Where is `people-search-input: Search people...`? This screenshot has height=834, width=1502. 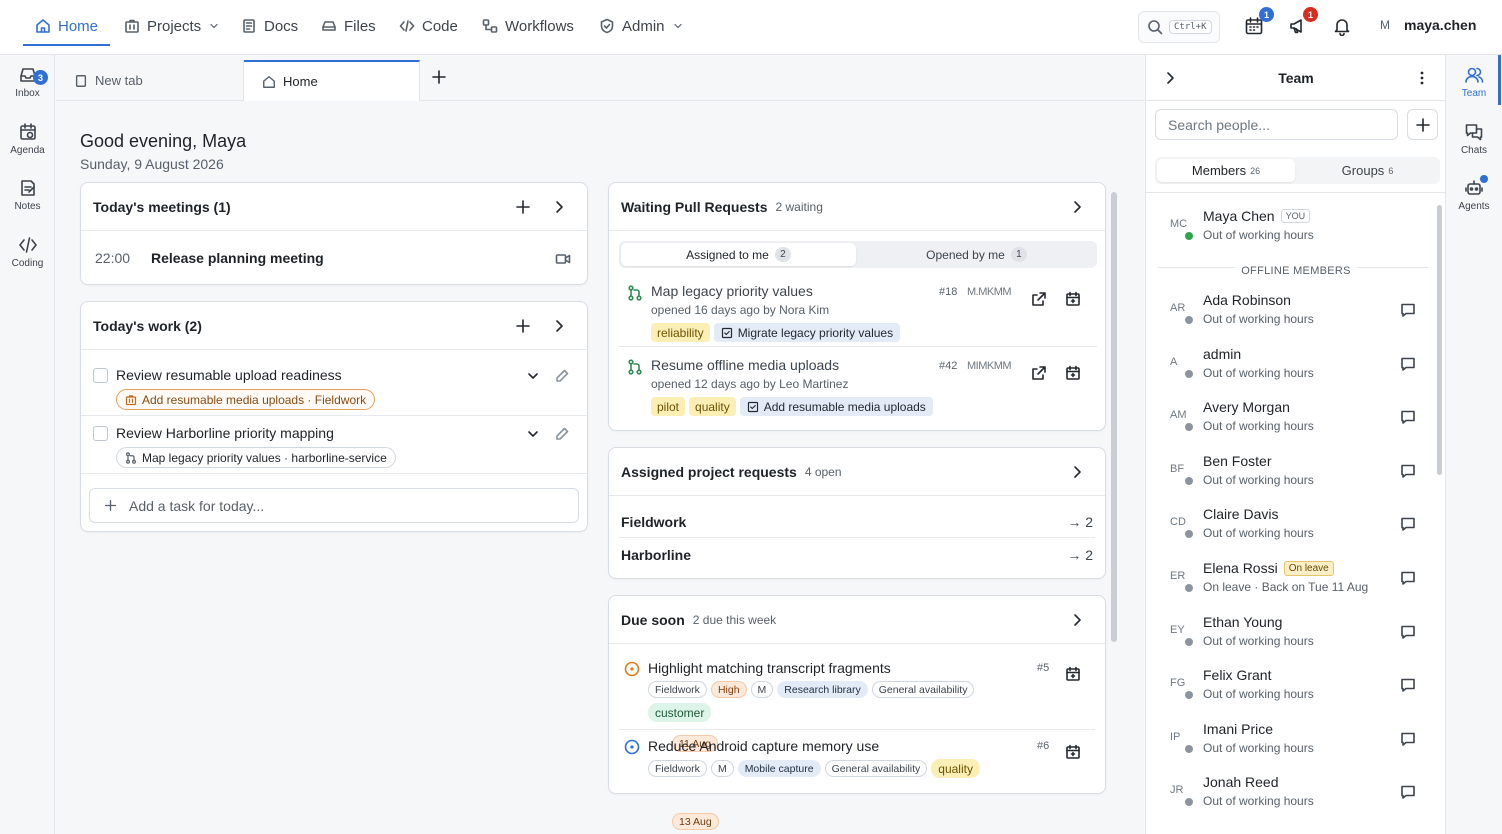
people-search-input: Search people... is located at coordinates (1276, 124).